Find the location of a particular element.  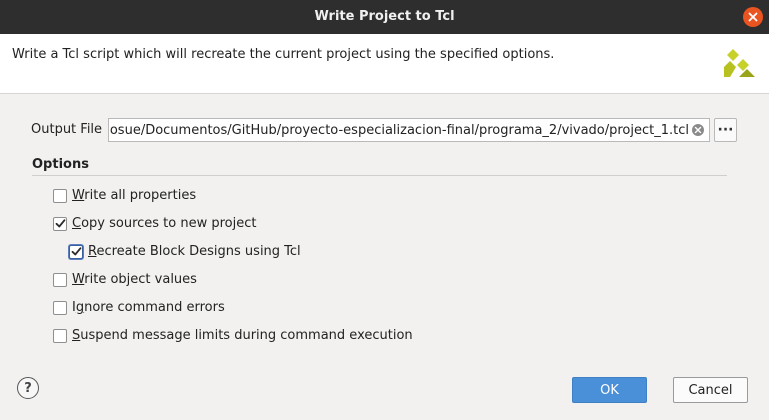

close-icon is located at coordinates (753, 17).